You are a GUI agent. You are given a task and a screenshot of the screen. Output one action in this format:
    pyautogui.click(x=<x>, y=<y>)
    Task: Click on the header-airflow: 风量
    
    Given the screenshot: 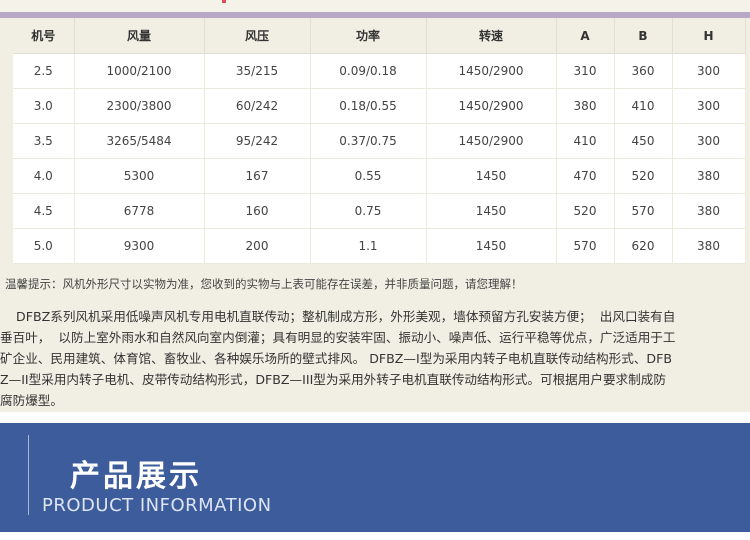 What is the action you would take?
    pyautogui.click(x=139, y=36)
    